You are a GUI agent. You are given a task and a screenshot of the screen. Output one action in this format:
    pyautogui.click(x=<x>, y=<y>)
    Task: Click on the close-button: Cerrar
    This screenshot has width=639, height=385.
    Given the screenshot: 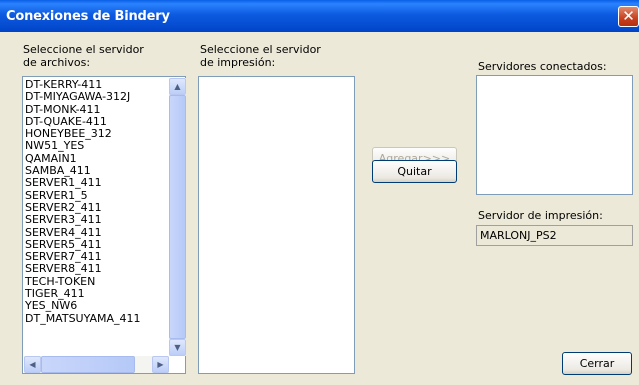 What is the action you would take?
    pyautogui.click(x=597, y=363)
    